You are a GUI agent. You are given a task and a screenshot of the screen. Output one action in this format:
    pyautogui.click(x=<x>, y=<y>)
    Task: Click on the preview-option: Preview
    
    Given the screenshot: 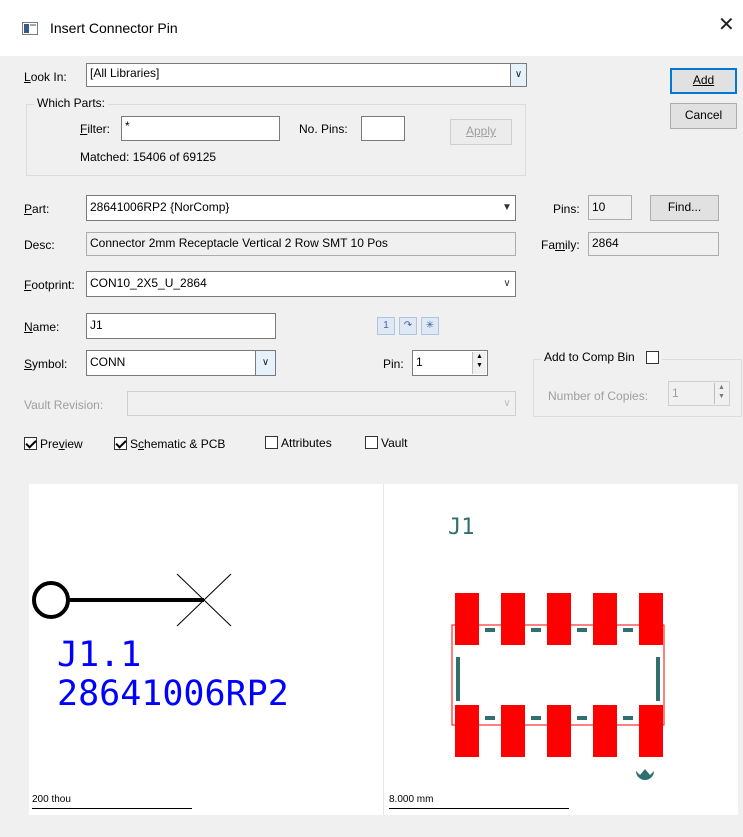 What is the action you would take?
    pyautogui.click(x=53, y=443)
    